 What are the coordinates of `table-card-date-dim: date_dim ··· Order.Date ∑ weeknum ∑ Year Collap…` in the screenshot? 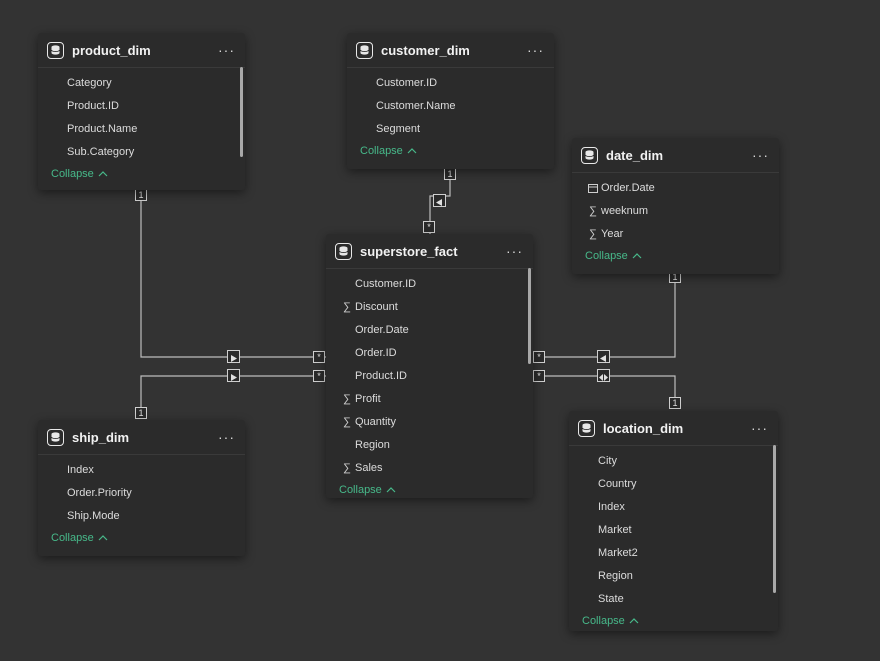 It's located at (675, 206).